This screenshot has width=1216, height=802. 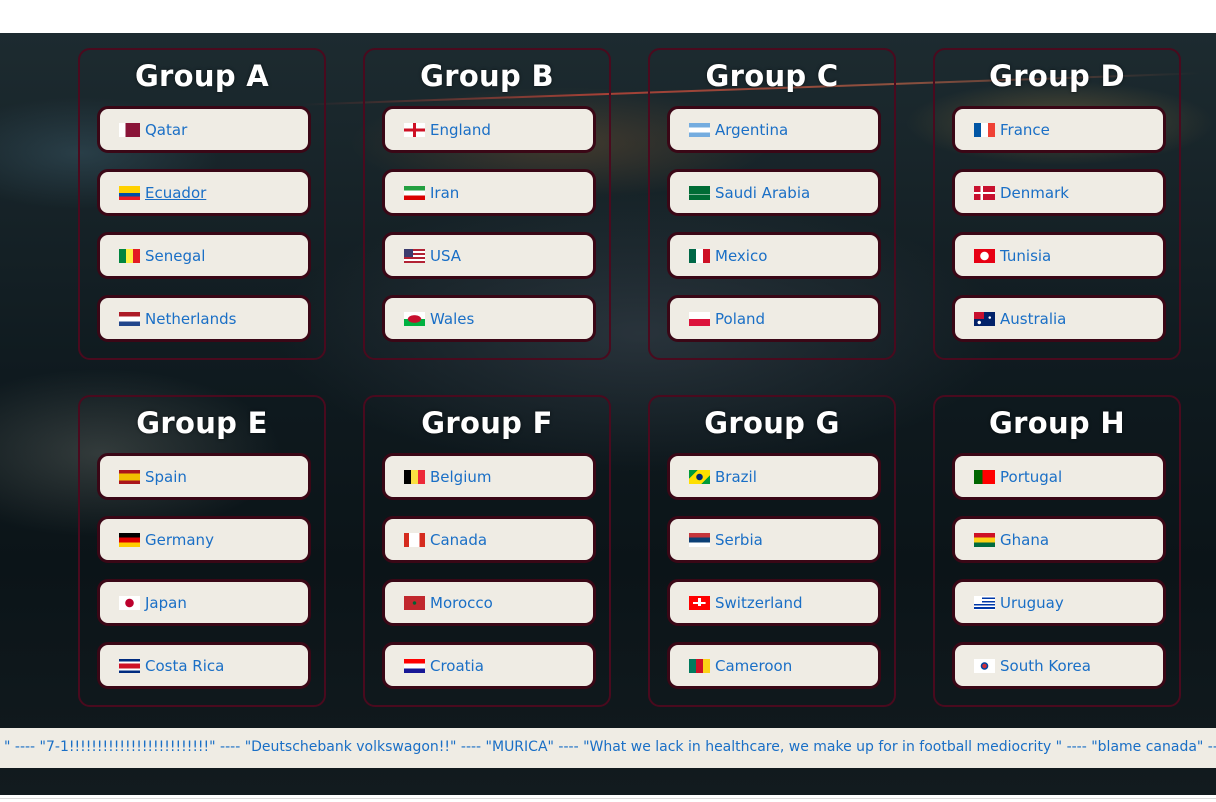 I want to click on team-link: South Korea, so click(x=1045, y=666).